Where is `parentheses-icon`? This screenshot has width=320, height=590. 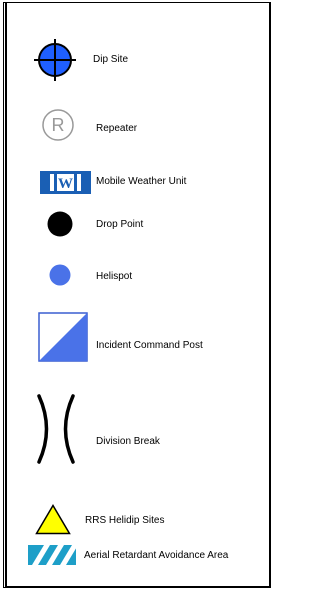 parentheses-icon is located at coordinates (56, 429).